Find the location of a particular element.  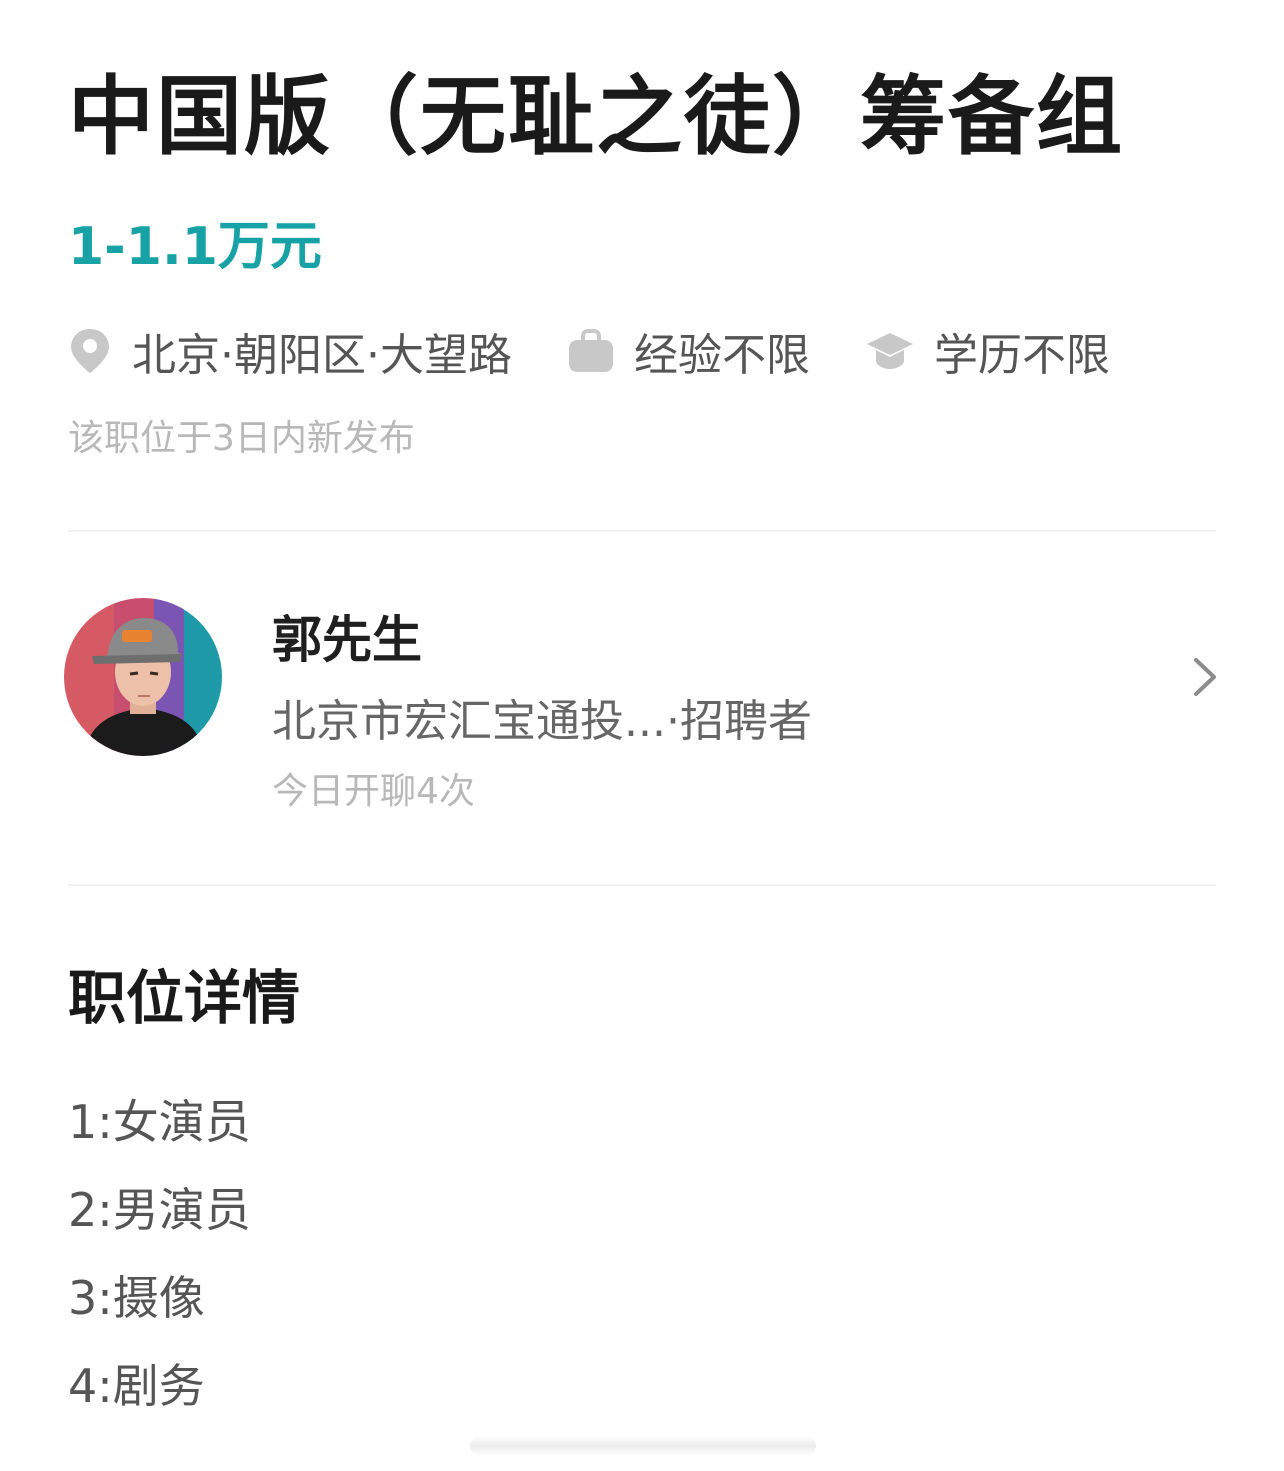

recruiter-company: 北京市宏汇宝通投...·招聘者 is located at coordinates (542, 721).